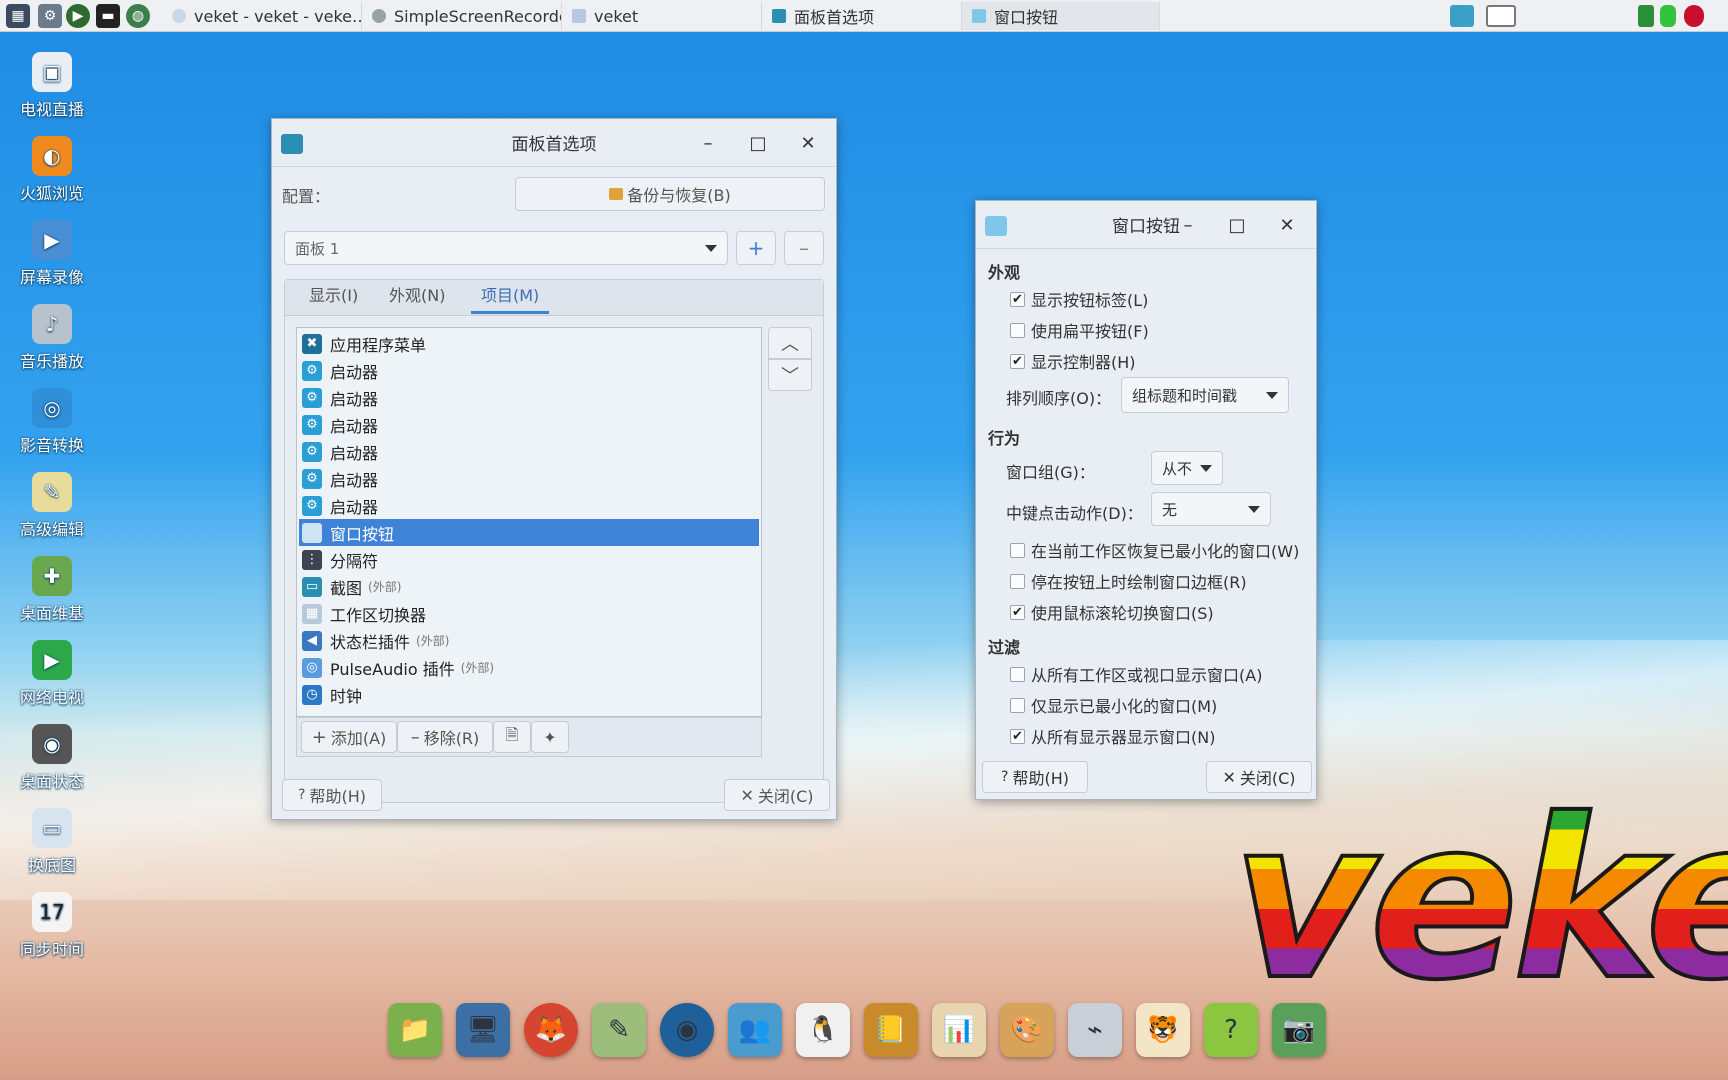  I want to click on middle-click-label: 中键点击动作(D)：, so click(1074, 513).